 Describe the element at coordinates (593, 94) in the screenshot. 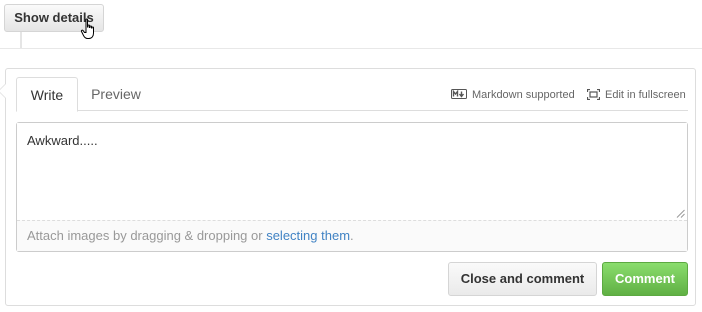

I see `fullscreen-icon` at that location.